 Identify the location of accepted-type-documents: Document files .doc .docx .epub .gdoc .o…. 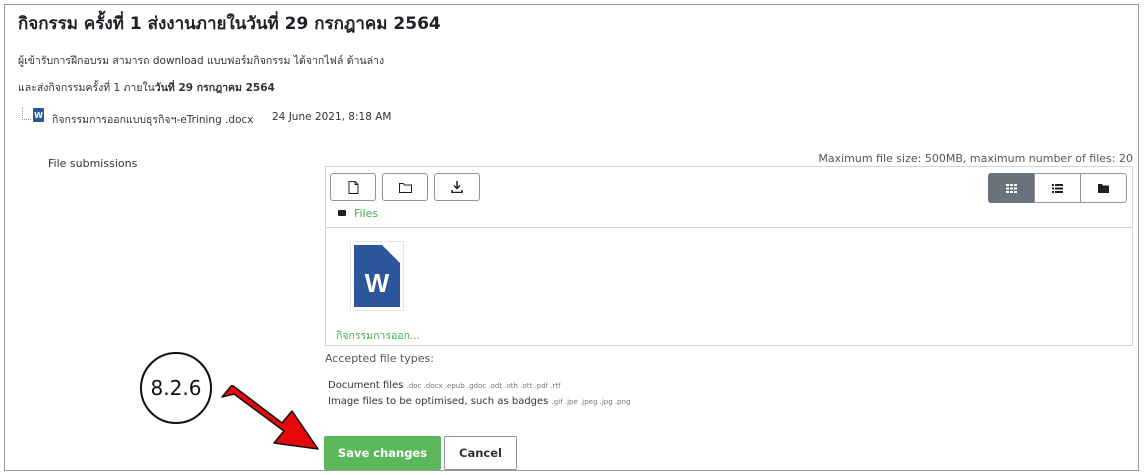
(444, 385).